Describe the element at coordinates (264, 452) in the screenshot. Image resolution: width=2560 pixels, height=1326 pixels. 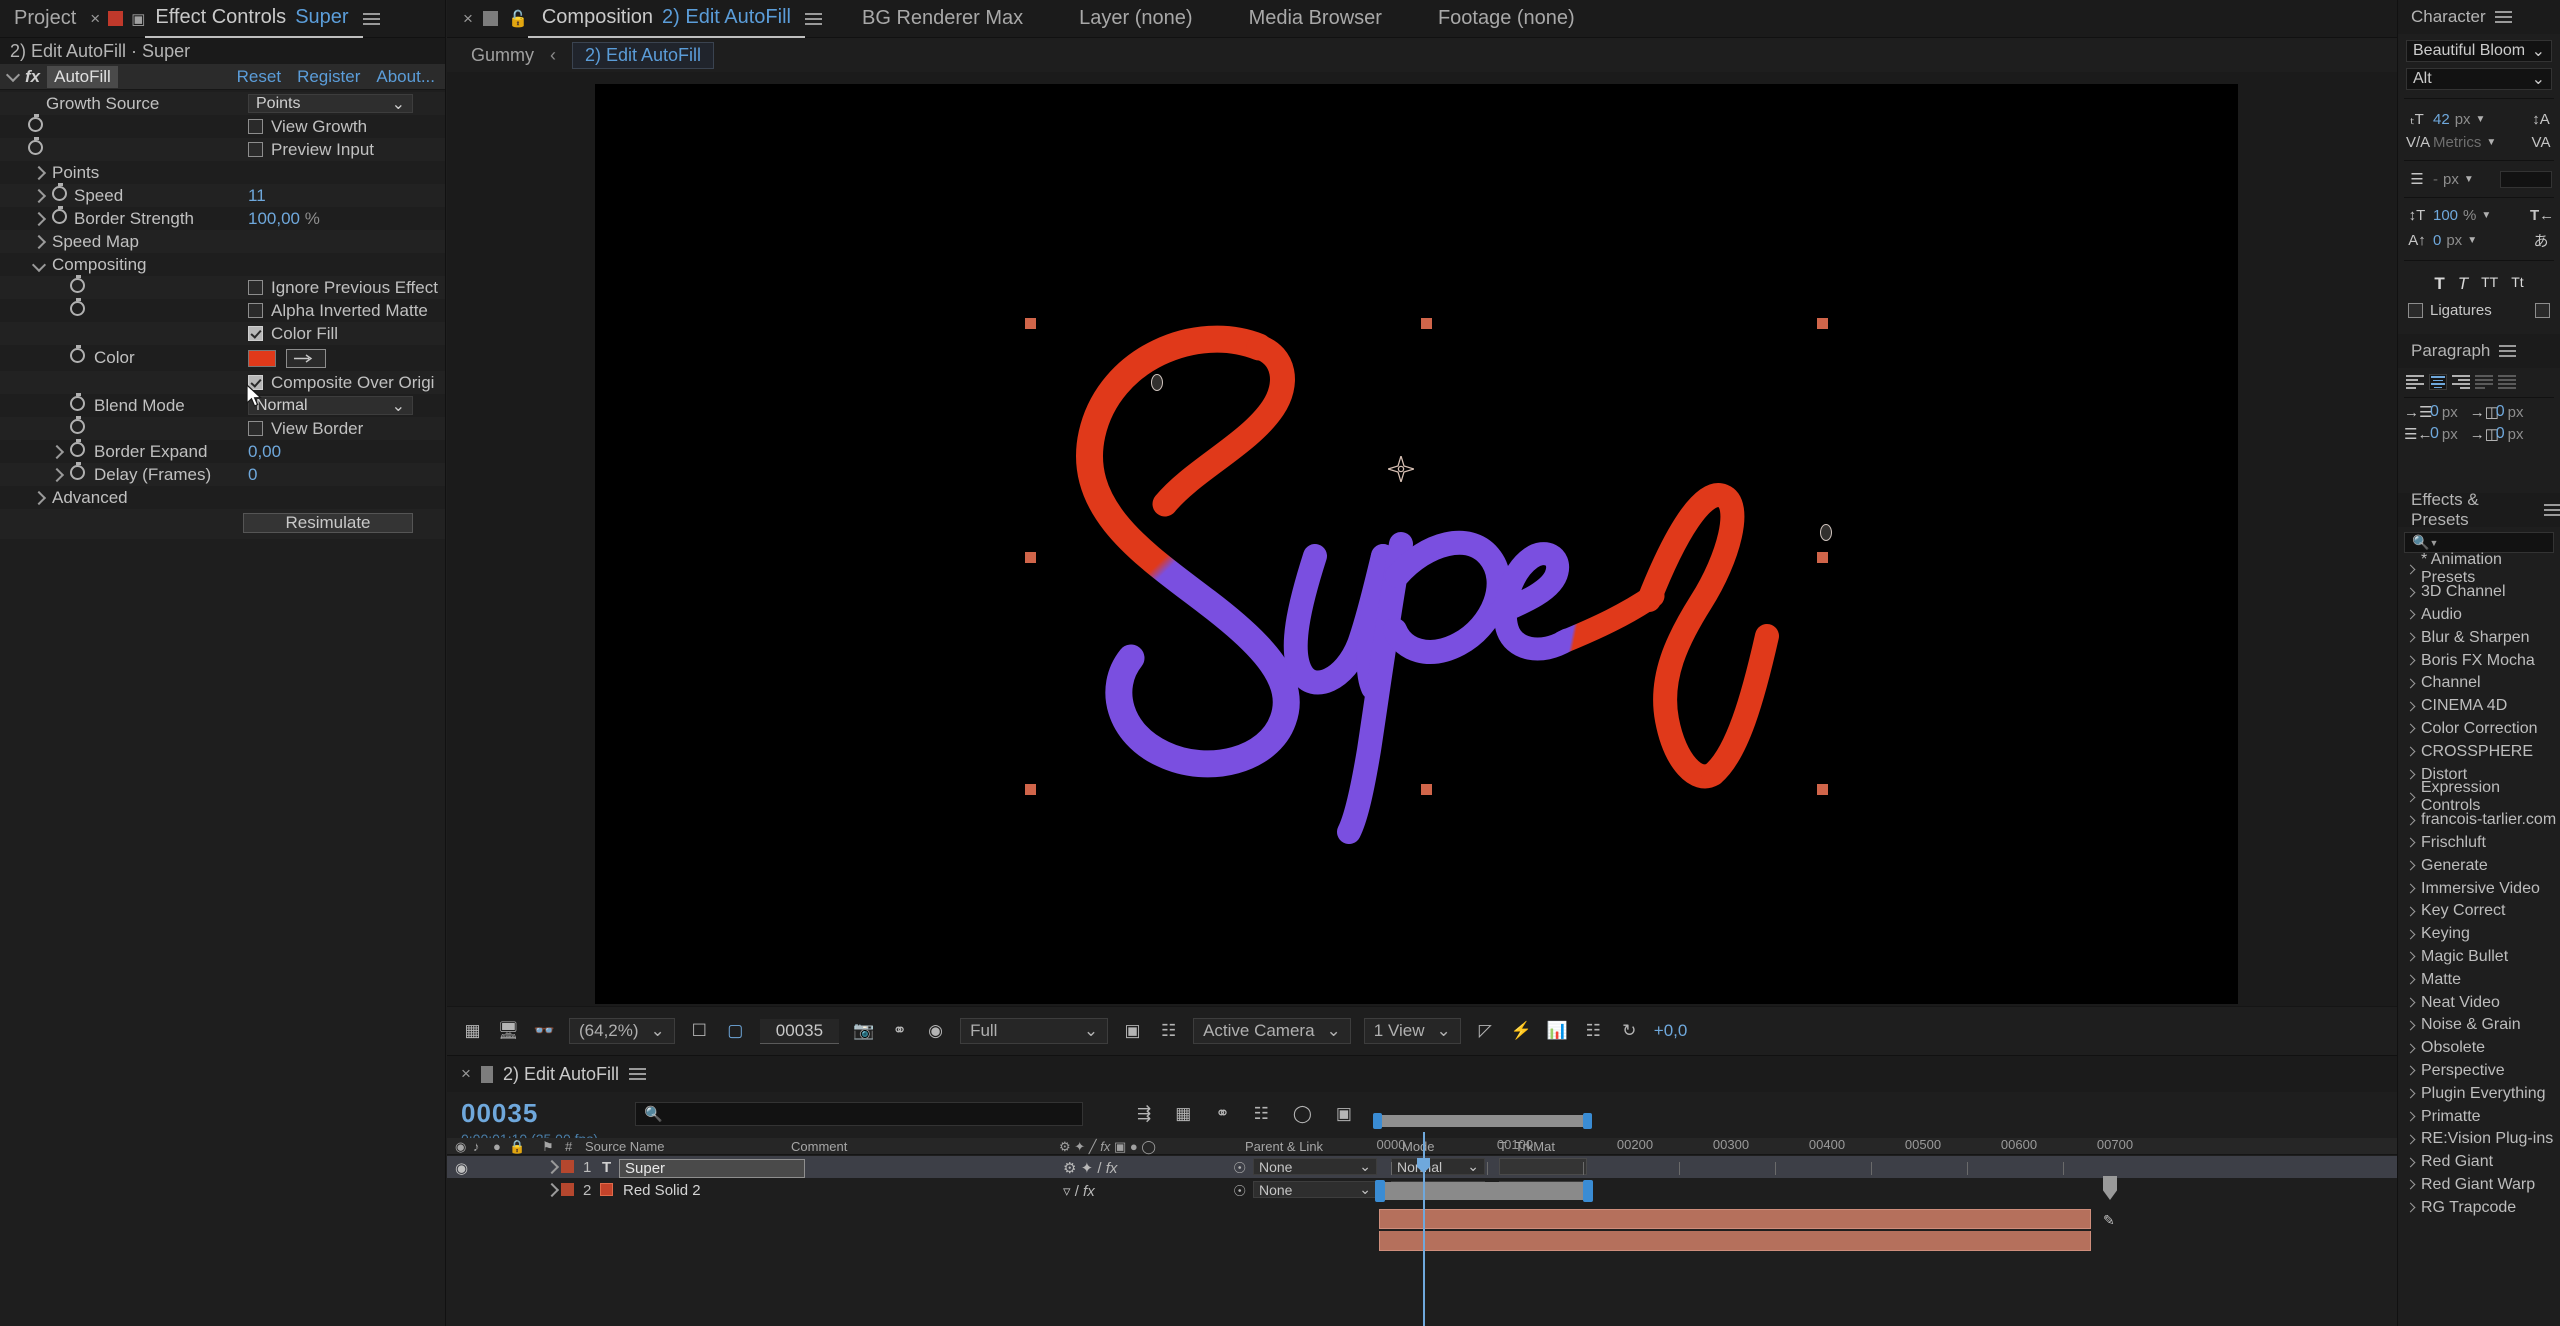
I see `border-expand-value: 0,00` at that location.